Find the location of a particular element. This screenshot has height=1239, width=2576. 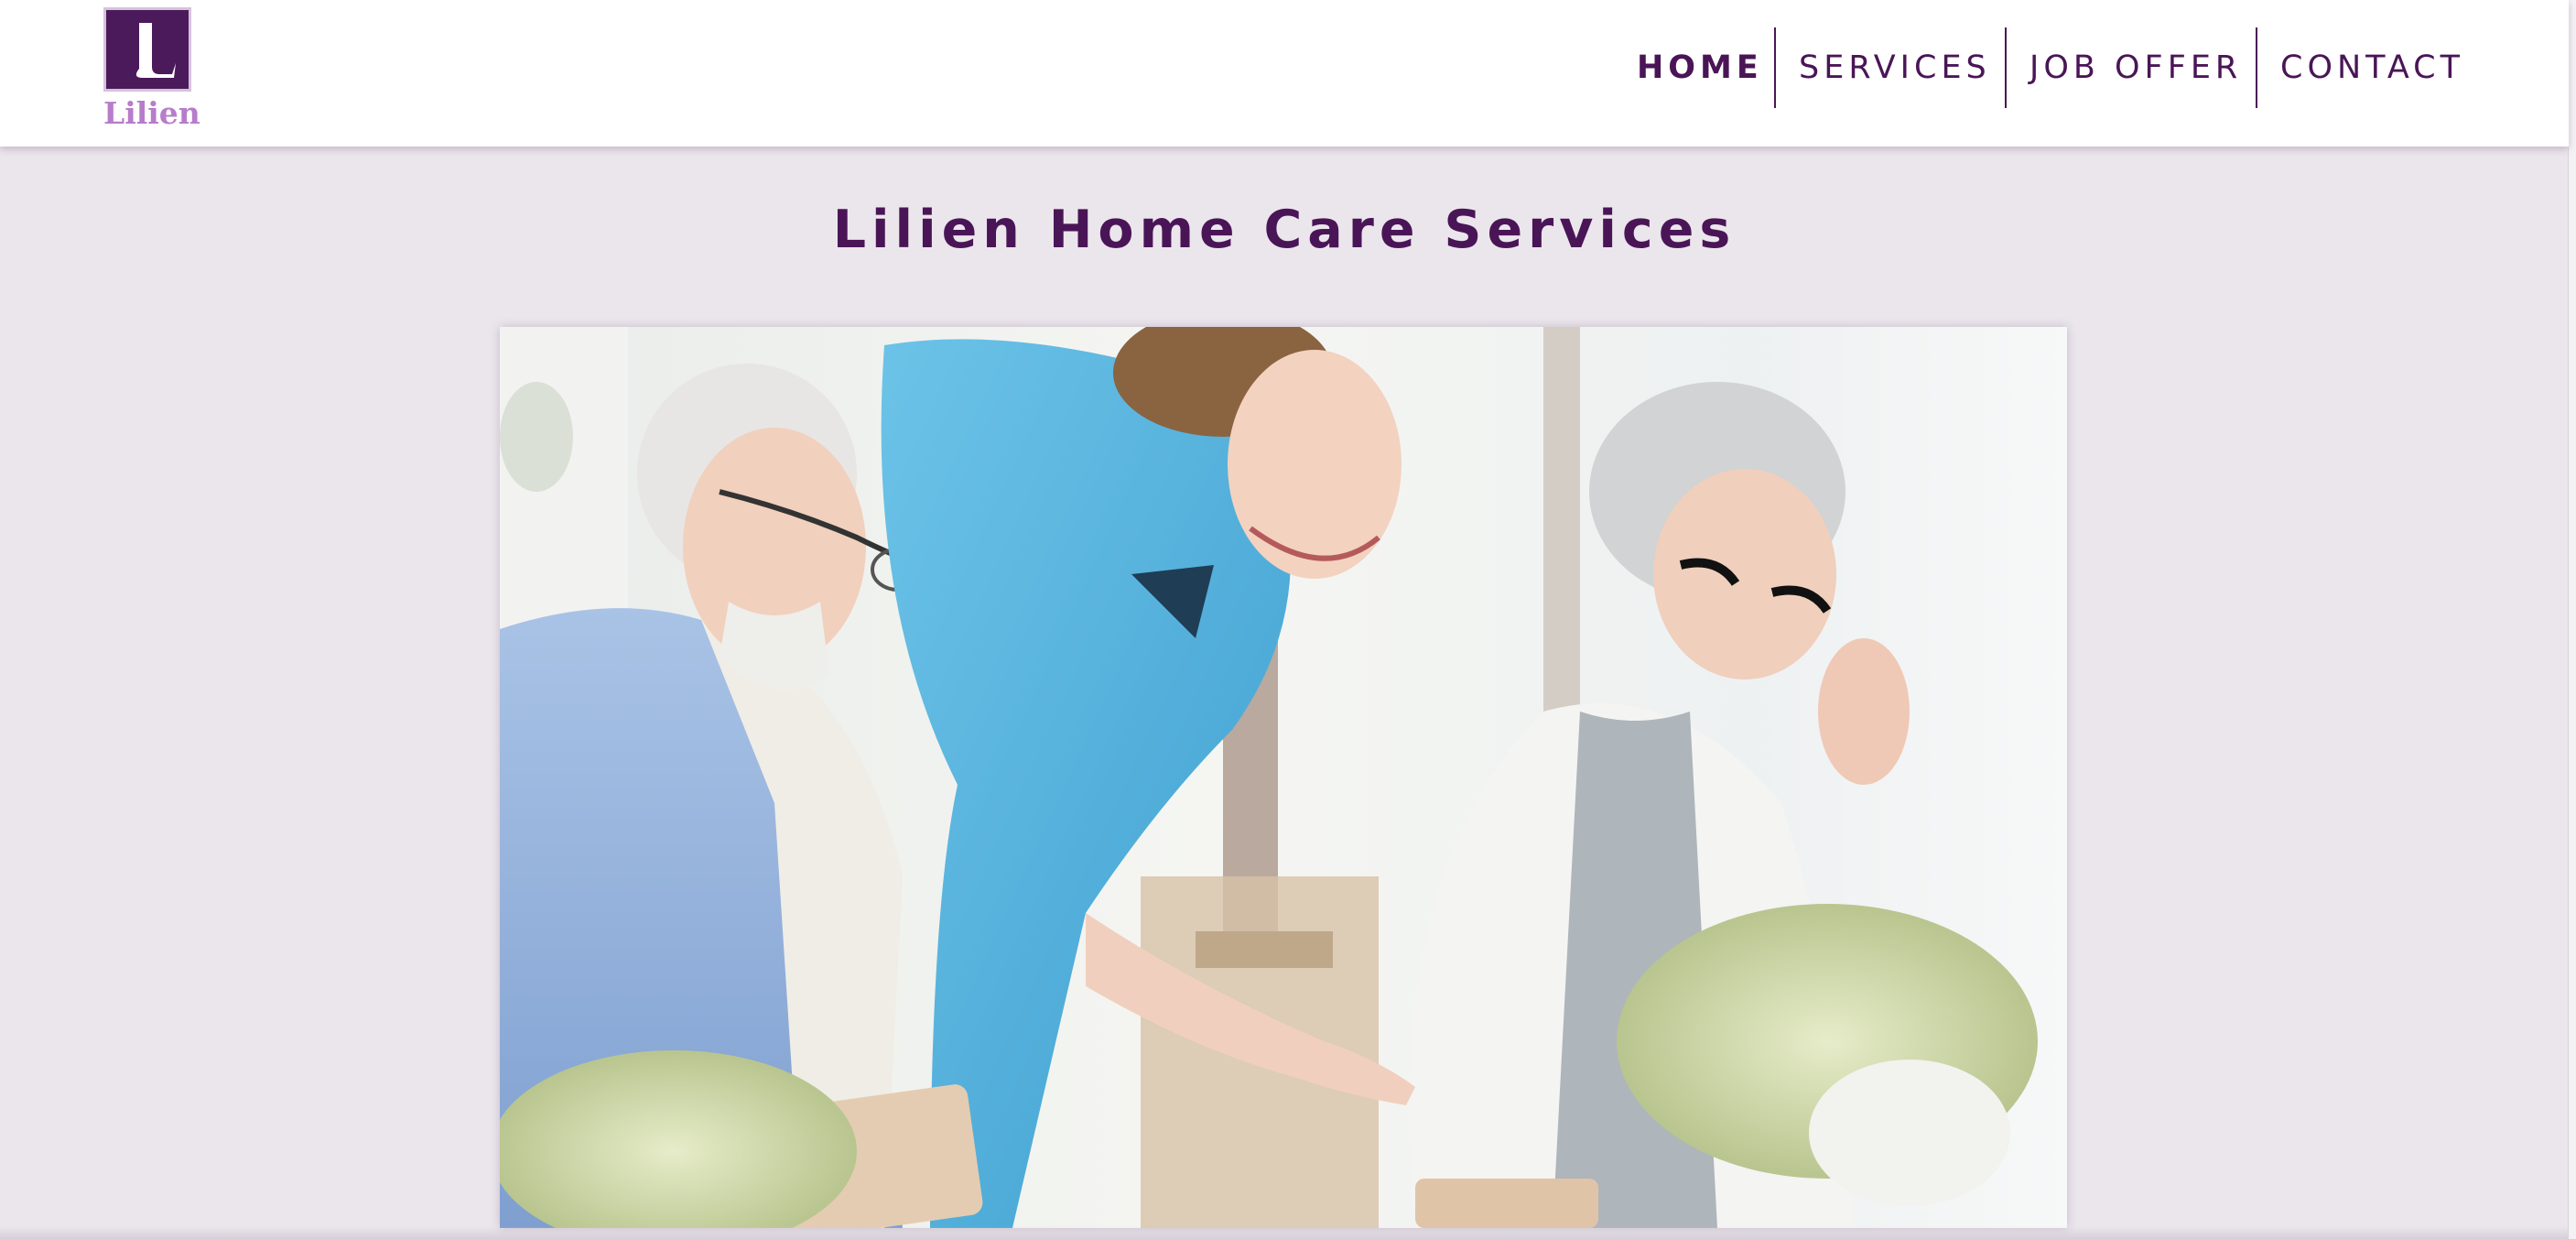

main-navigation: HOME SERVICES JOB OFFER CONTACT is located at coordinates (1285, 67).